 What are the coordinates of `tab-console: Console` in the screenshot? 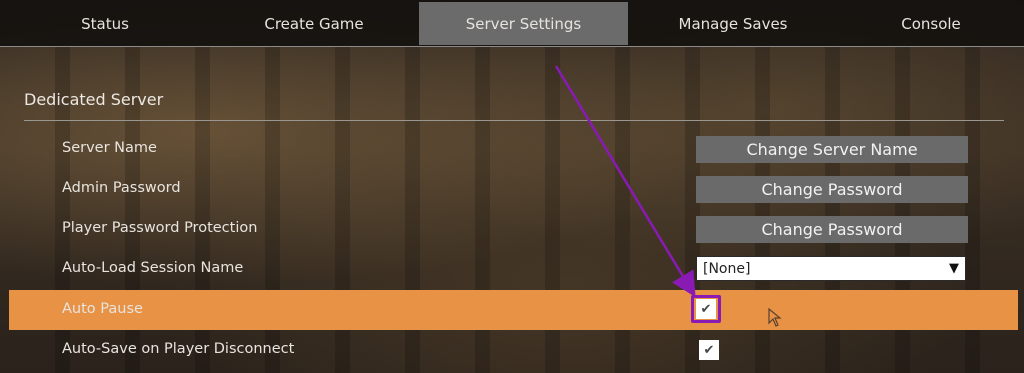 It's located at (931, 23).